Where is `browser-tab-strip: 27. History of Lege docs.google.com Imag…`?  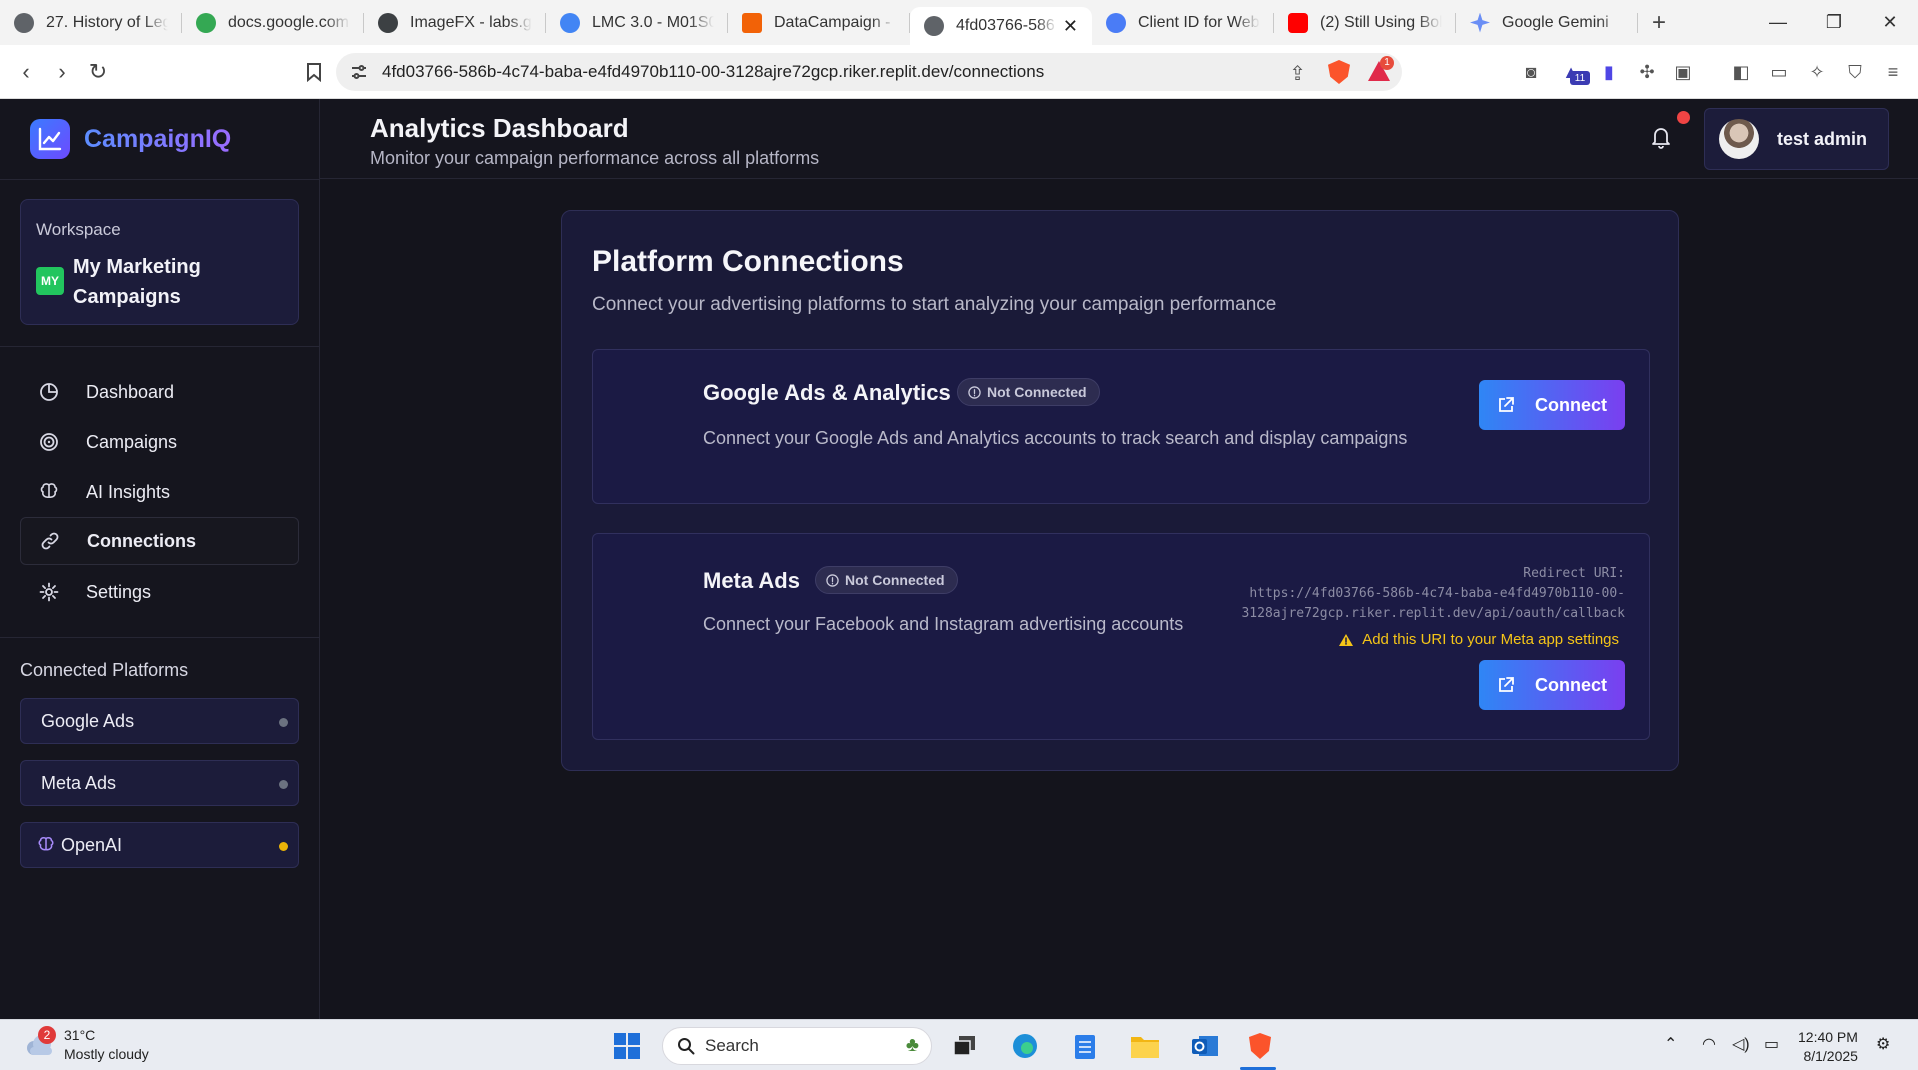
browser-tab-strip: 27. History of Lege docs.google.com Imag… is located at coordinates (959, 22).